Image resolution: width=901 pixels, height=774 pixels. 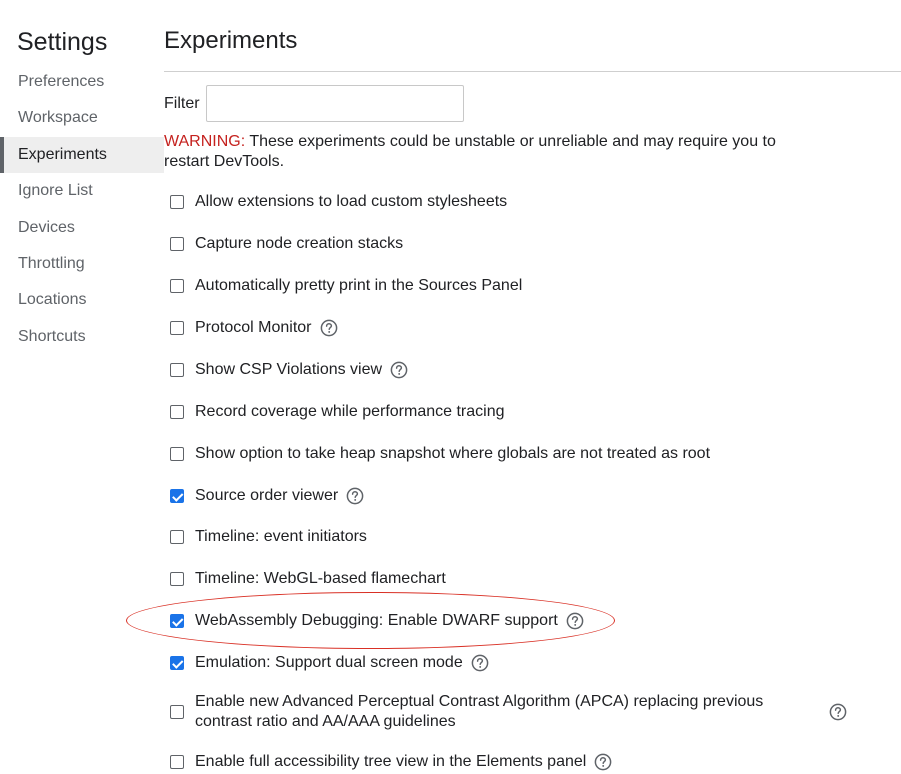 I want to click on filter-label: Filter, so click(x=182, y=103).